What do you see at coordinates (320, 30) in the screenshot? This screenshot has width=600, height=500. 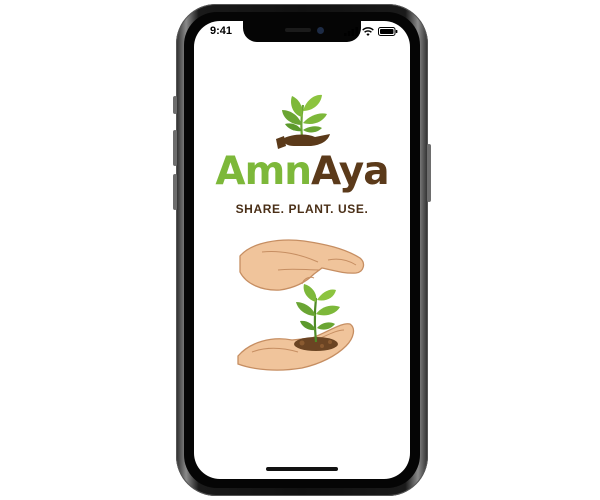 I see `front-camera` at bounding box center [320, 30].